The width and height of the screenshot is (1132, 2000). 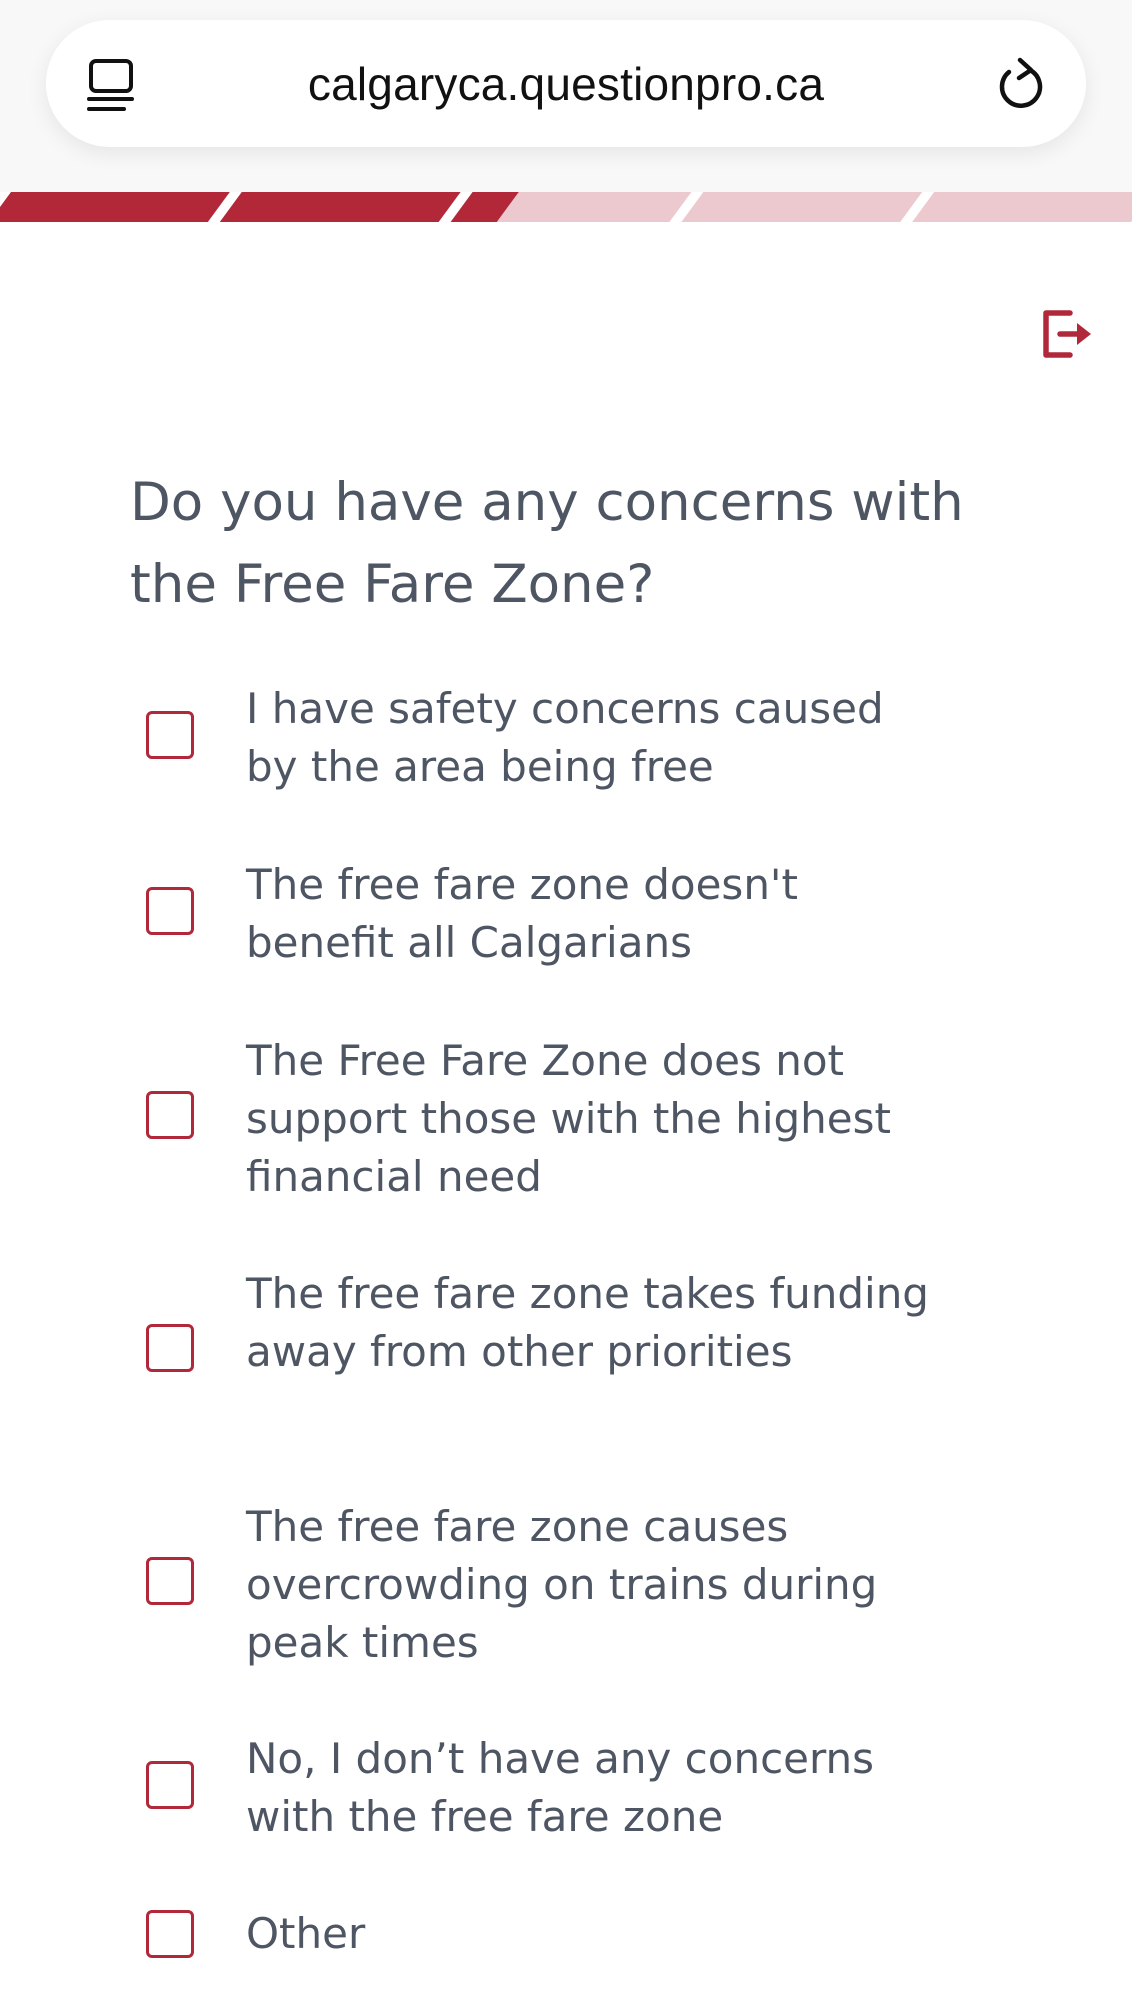 I want to click on exit-icon, so click(x=1067, y=334).